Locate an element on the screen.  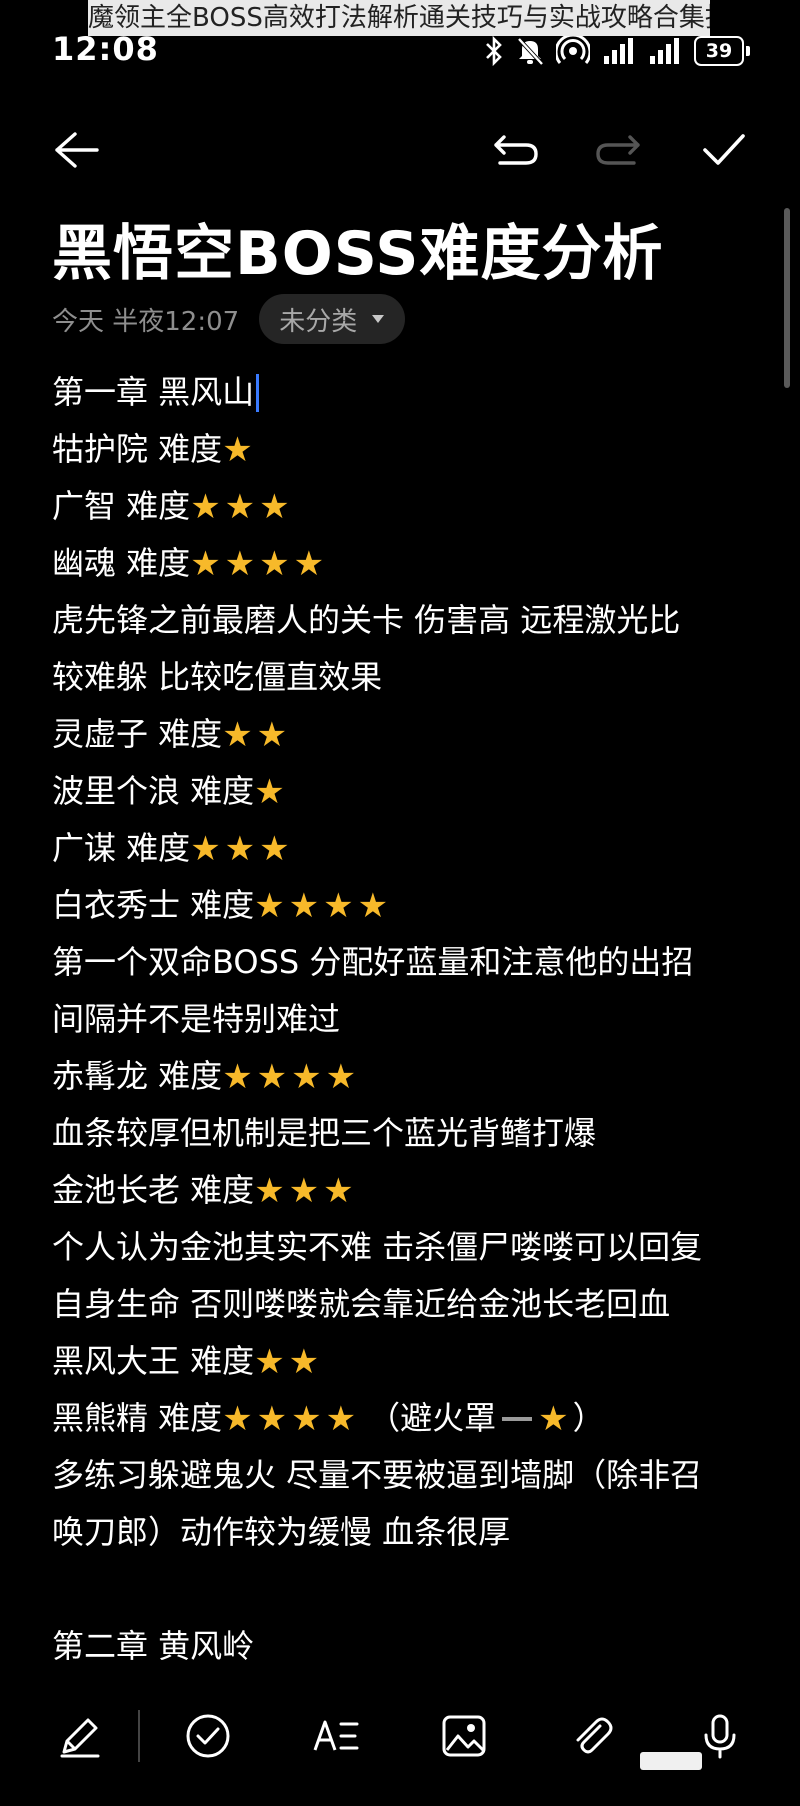
checklist-icon is located at coordinates (208, 1736).